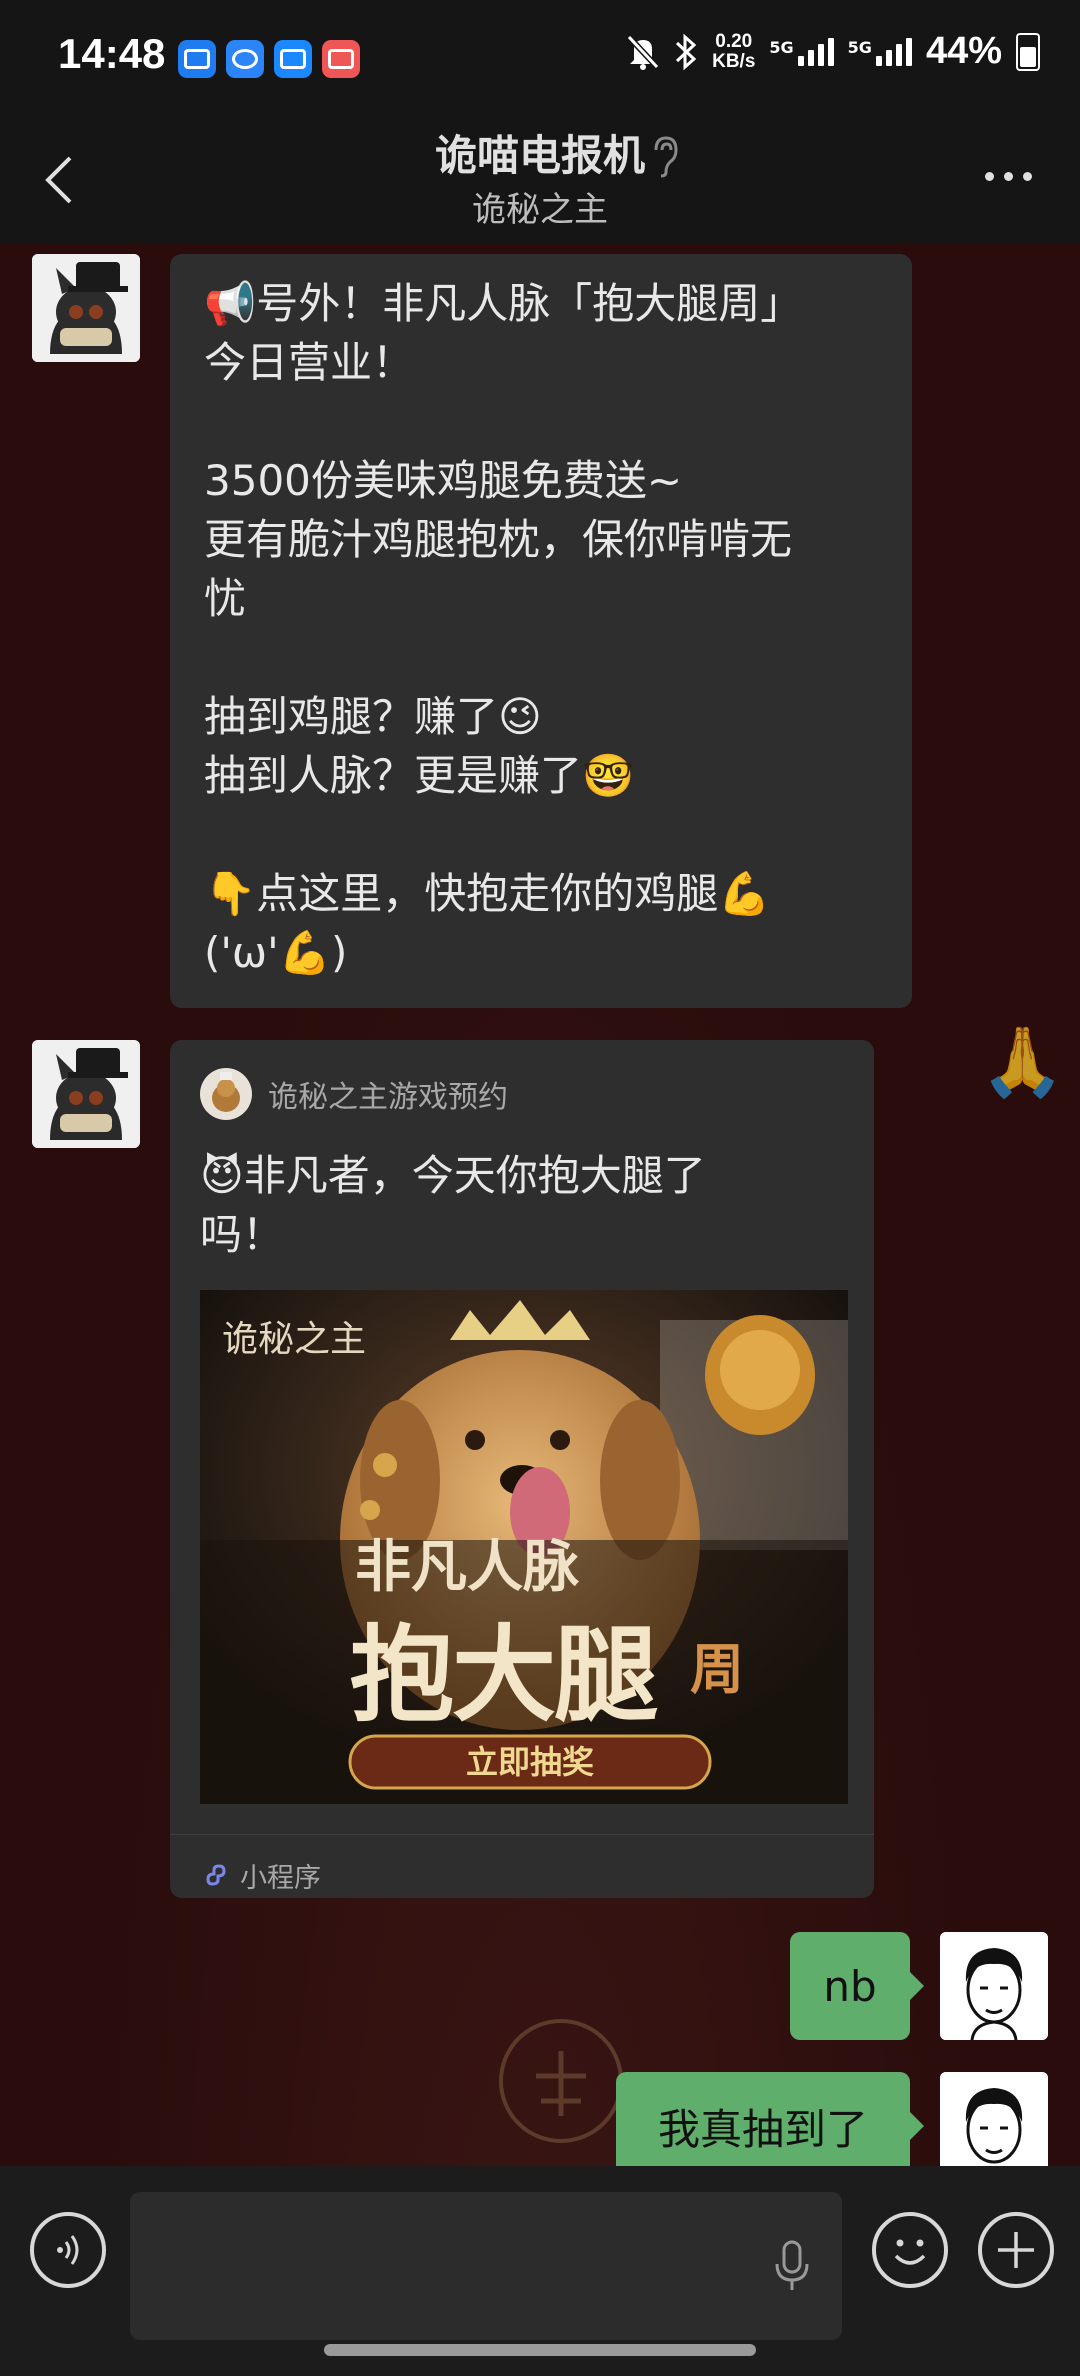  I want to click on mute-icon, so click(643, 52).